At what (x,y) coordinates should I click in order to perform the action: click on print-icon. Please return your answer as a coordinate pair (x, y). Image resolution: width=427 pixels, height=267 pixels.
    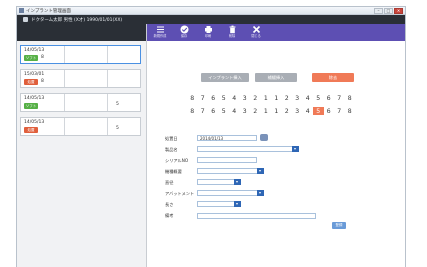
    Looking at the image, I should click on (208, 29).